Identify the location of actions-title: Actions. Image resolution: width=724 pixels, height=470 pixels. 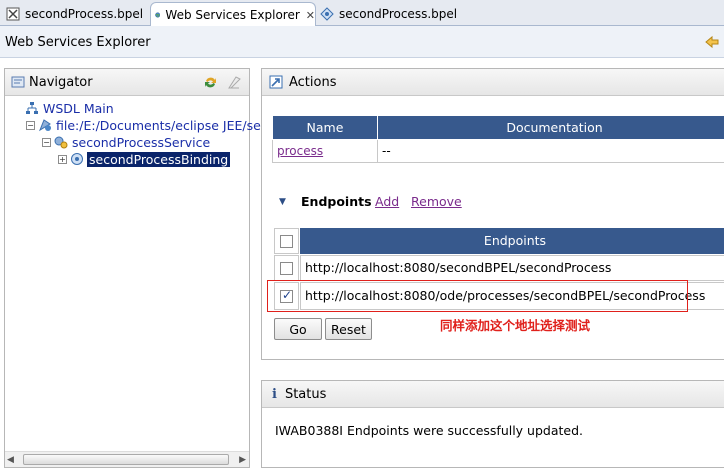
(313, 82).